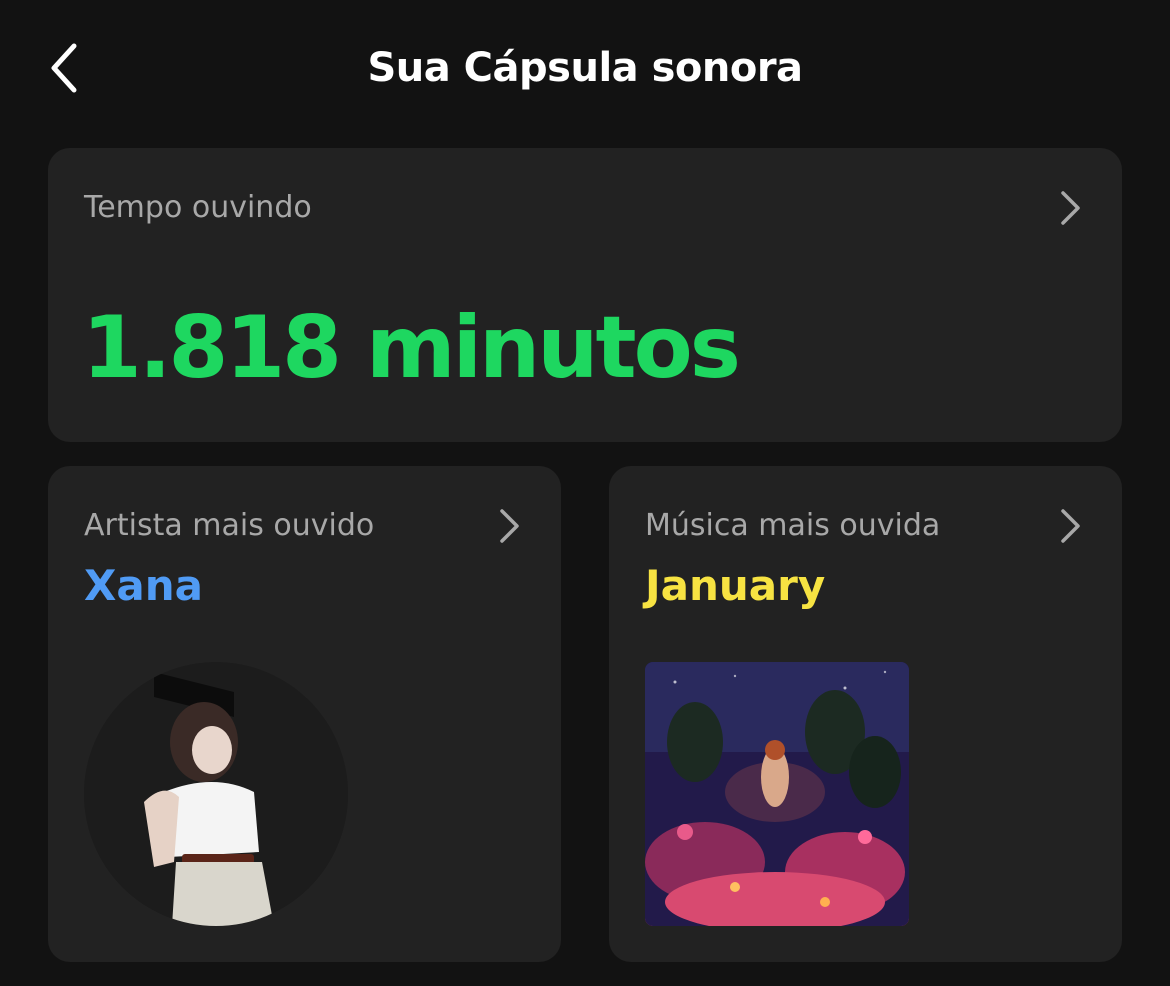 The width and height of the screenshot is (1170, 986). What do you see at coordinates (777, 794) in the screenshot?
I see `album-cover` at bounding box center [777, 794].